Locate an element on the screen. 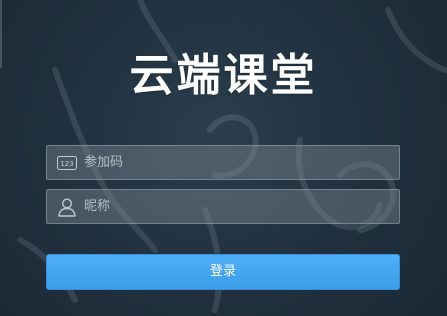  app-logo: 云端课堂 is located at coordinates (223, 75).